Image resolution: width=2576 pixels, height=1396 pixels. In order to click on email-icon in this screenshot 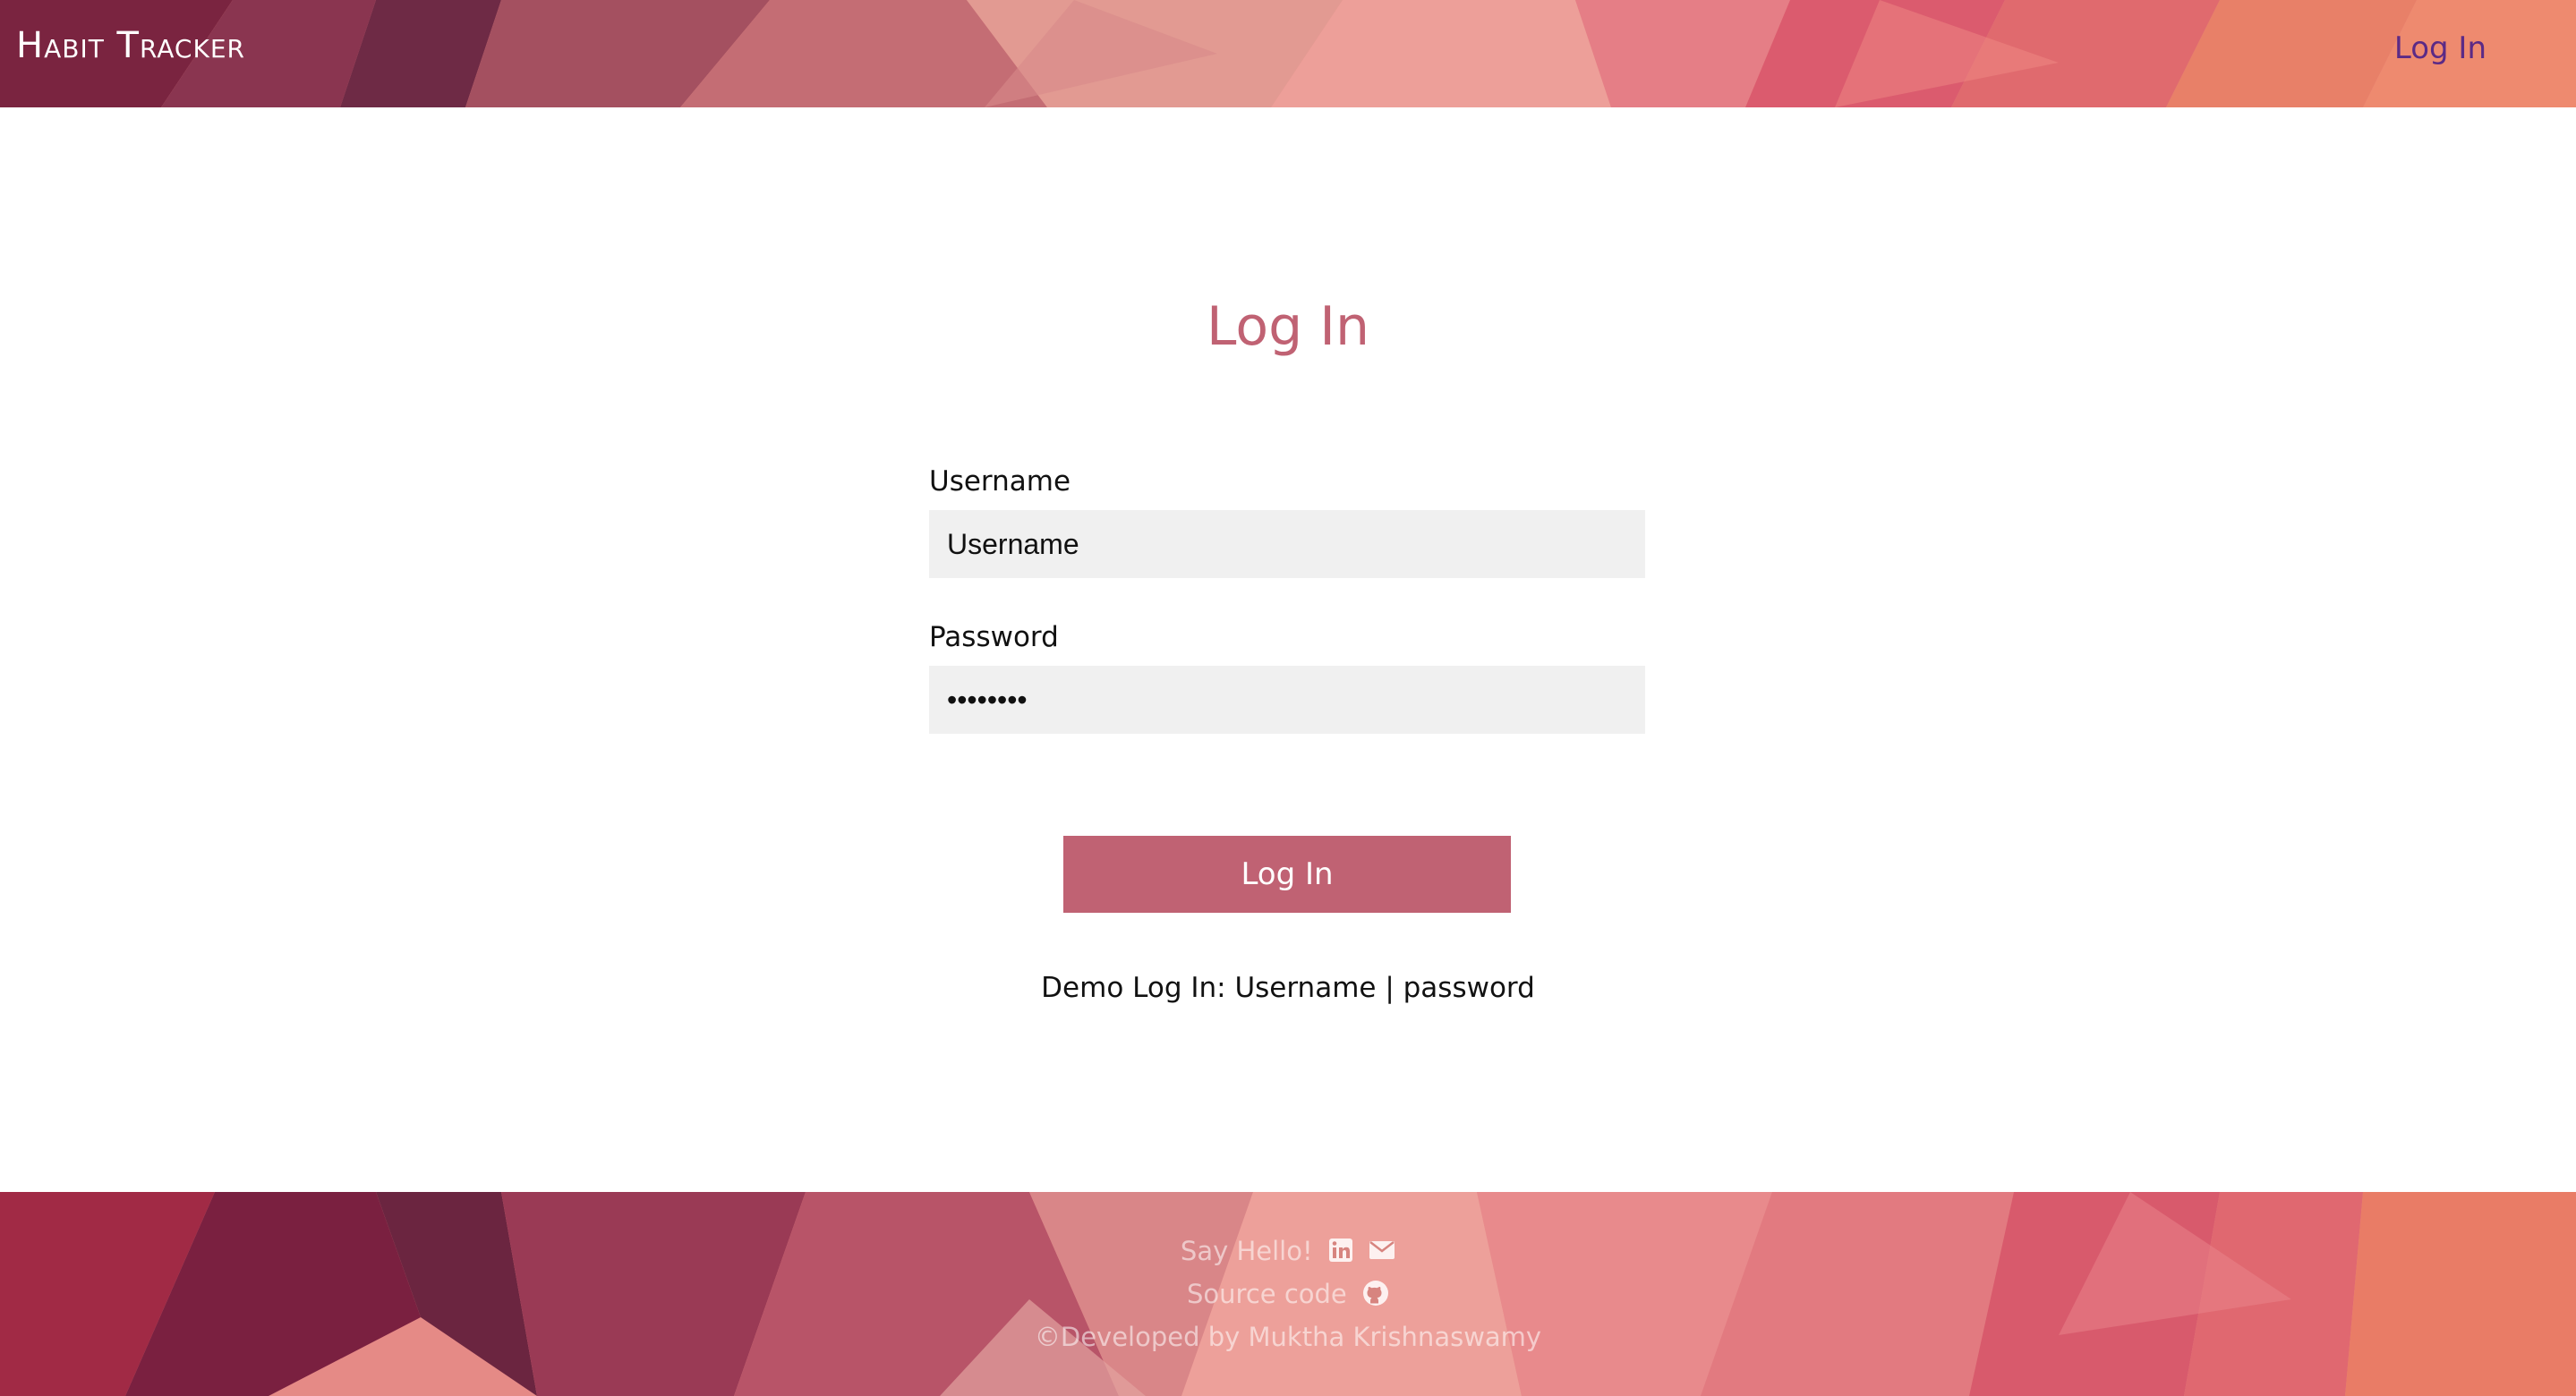, I will do `click(1382, 1250)`.